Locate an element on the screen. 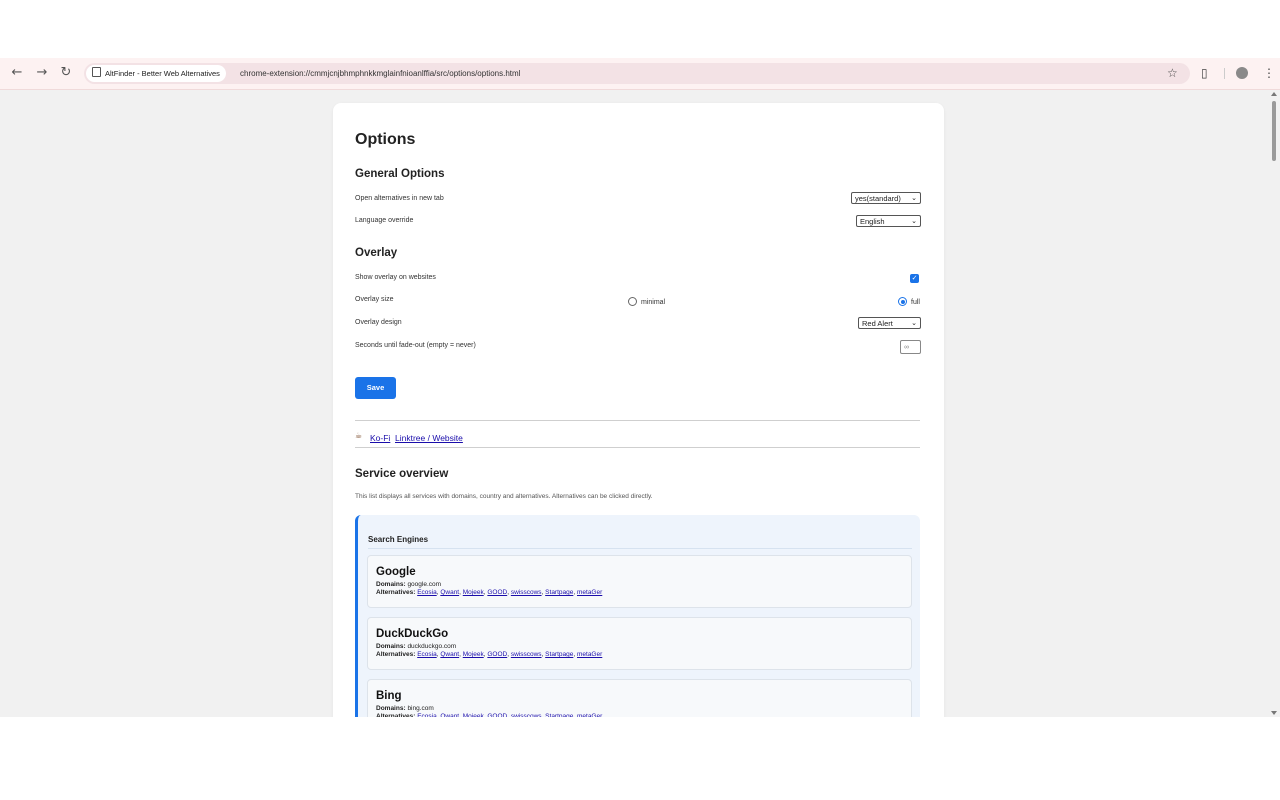 This screenshot has width=1280, height=800. show-overlay-label: Show overlay on websites is located at coordinates (395, 277).